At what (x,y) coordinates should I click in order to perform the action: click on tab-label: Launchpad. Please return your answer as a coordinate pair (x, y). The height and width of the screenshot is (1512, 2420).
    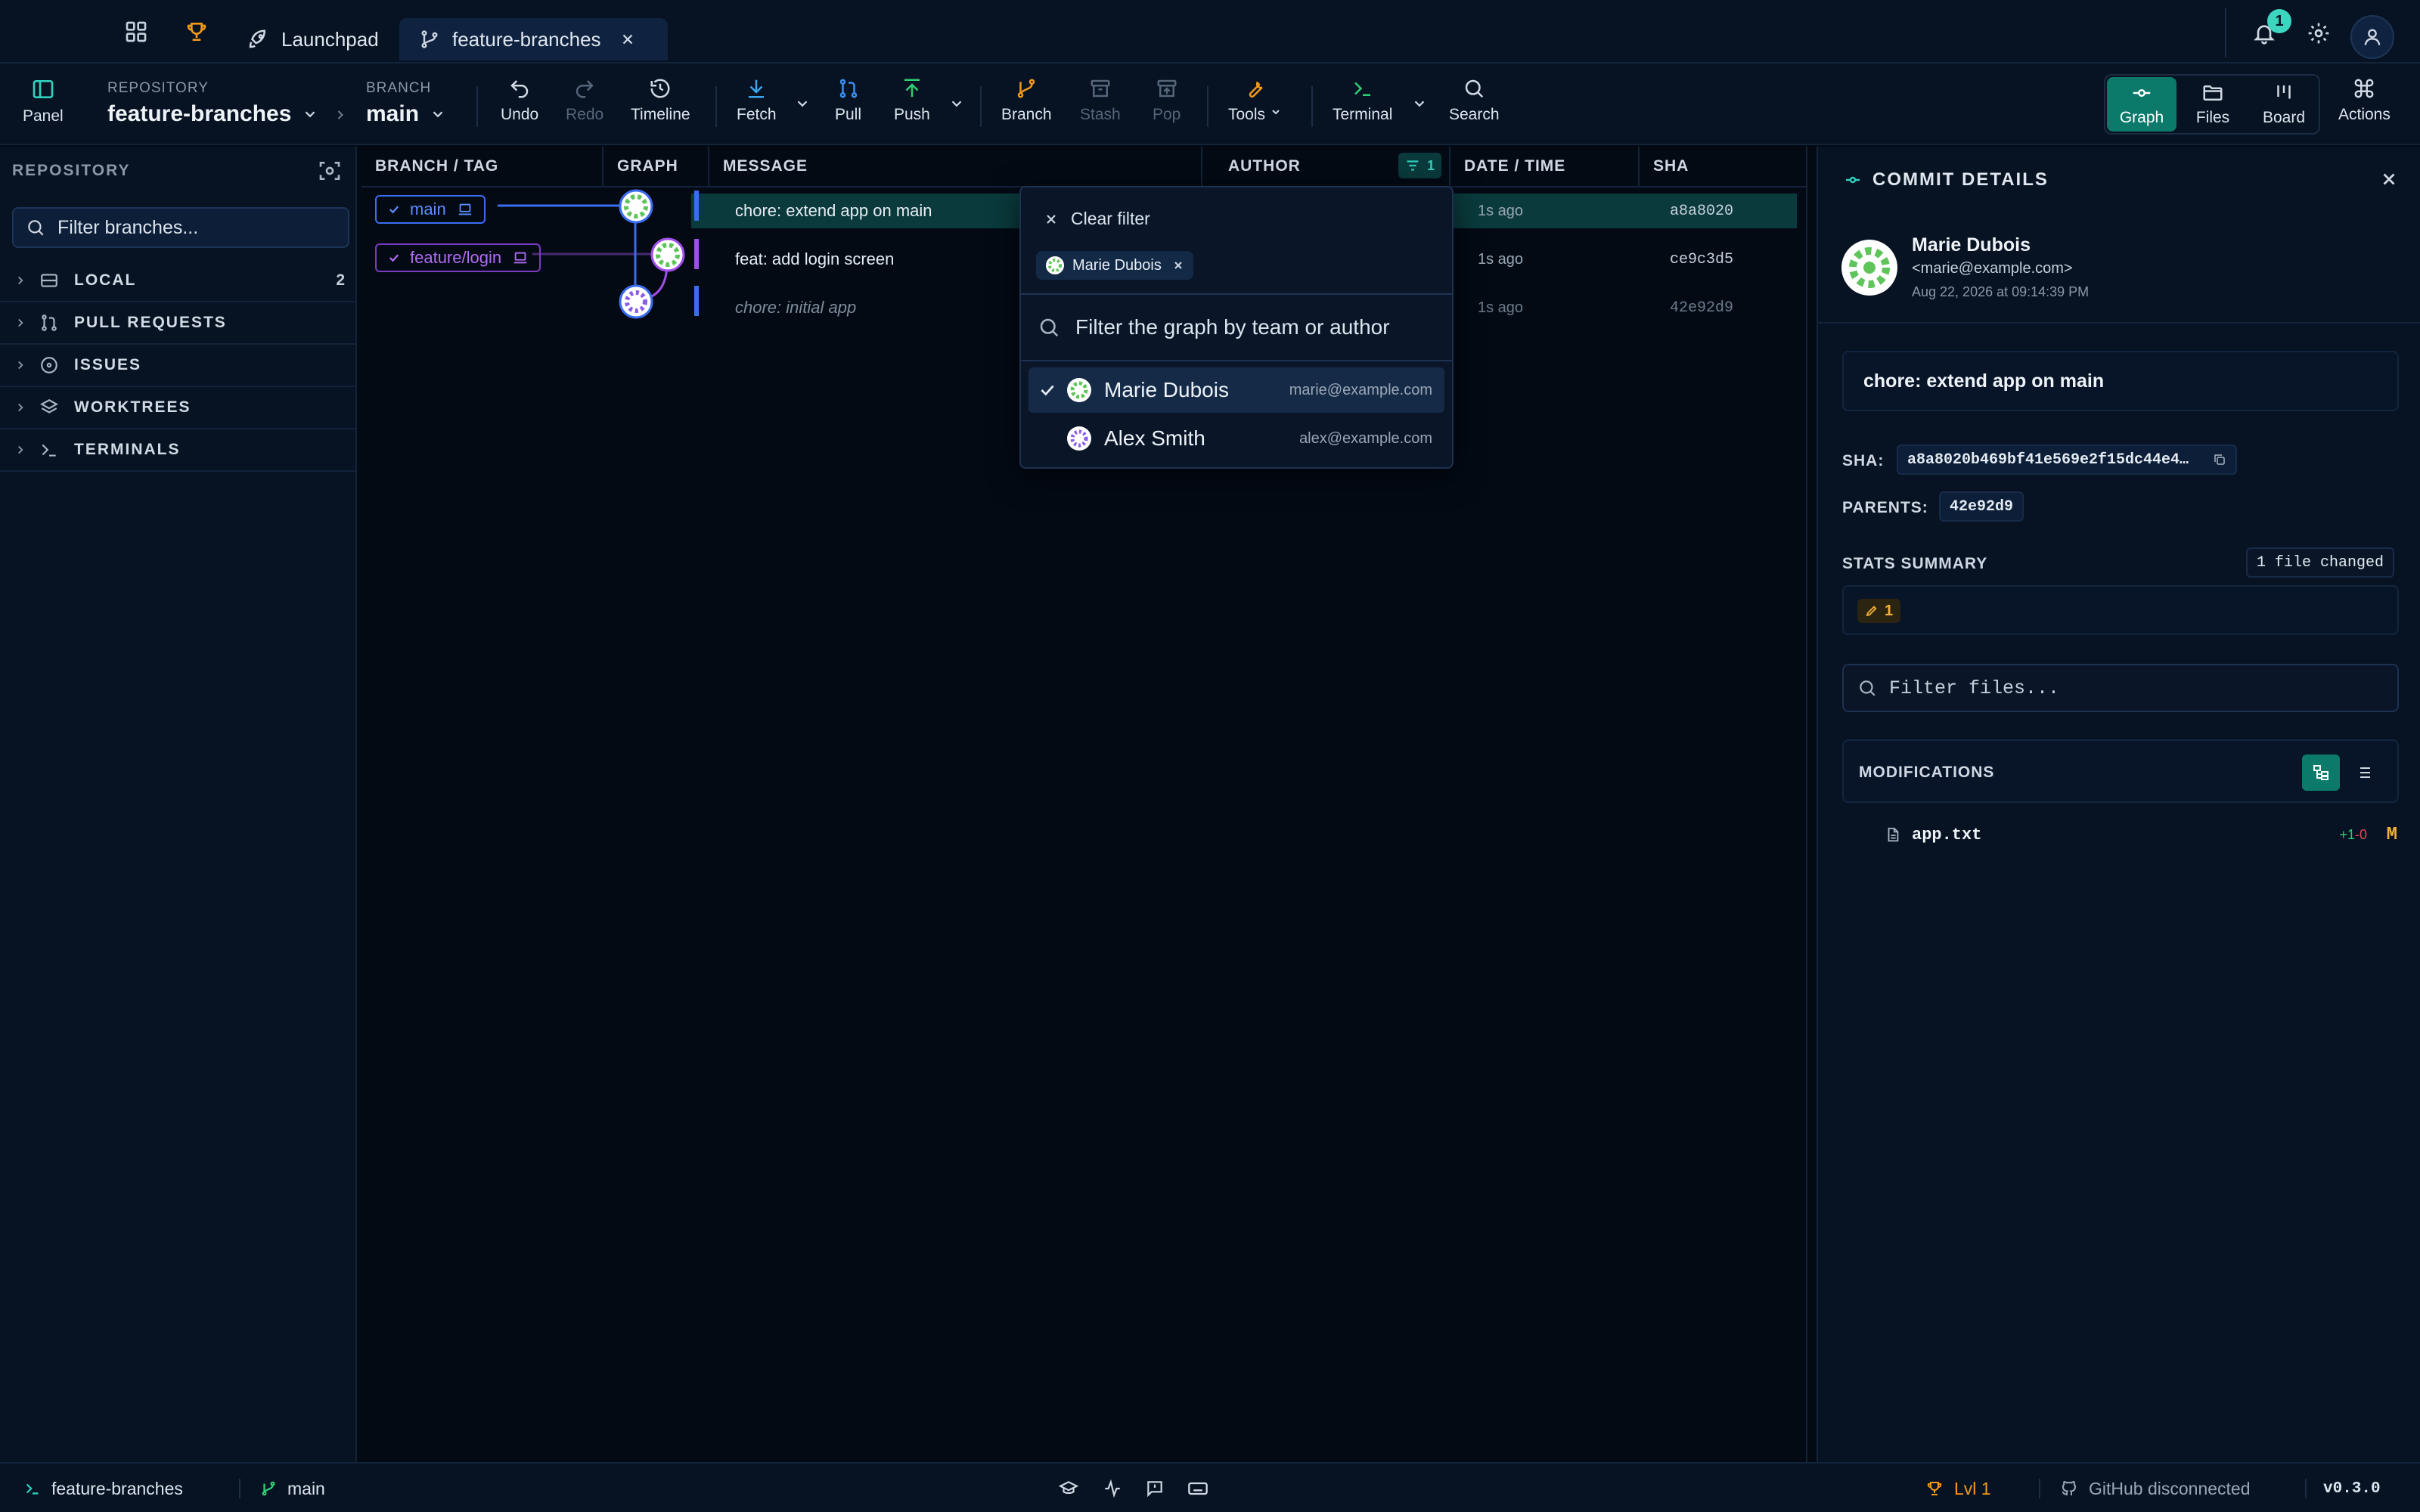
    Looking at the image, I should click on (330, 39).